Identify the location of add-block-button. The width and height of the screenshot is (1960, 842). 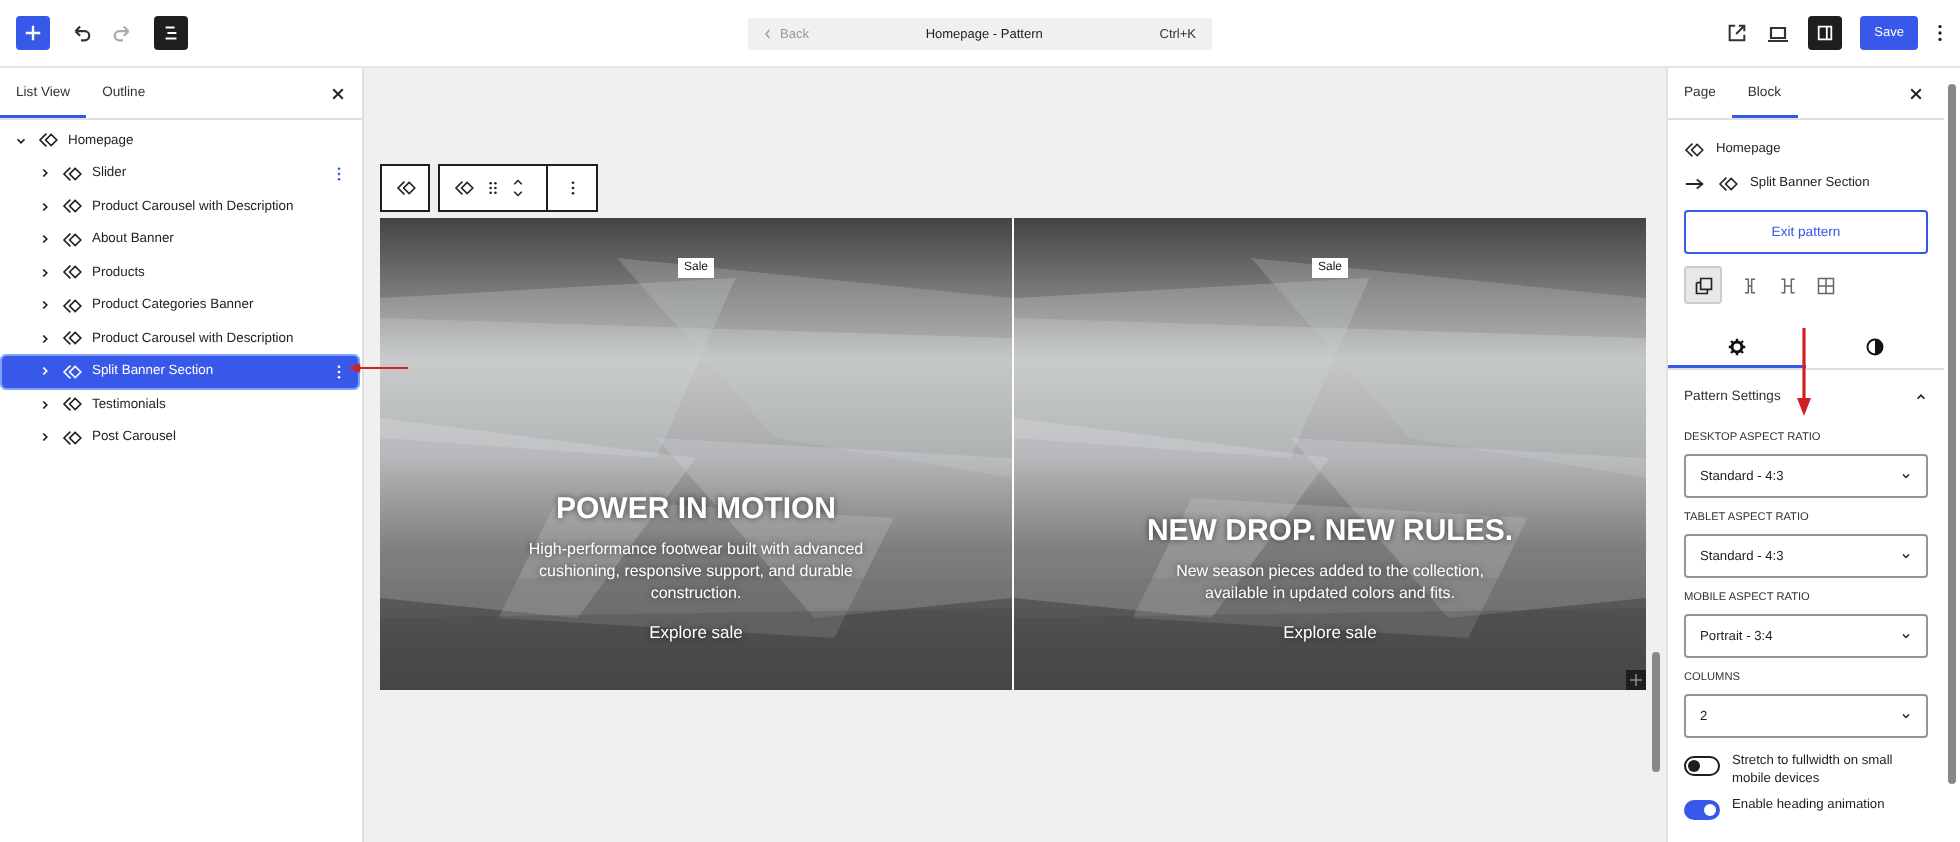
(33, 33).